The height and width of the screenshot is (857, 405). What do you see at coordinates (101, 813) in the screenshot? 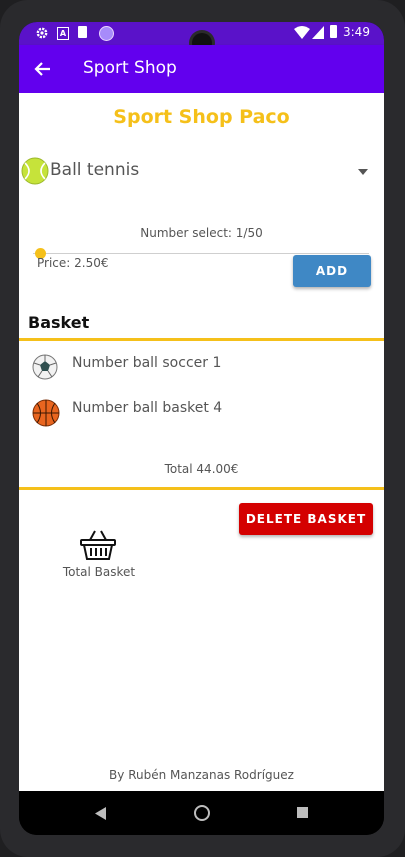
I see `nav-back-icon` at bounding box center [101, 813].